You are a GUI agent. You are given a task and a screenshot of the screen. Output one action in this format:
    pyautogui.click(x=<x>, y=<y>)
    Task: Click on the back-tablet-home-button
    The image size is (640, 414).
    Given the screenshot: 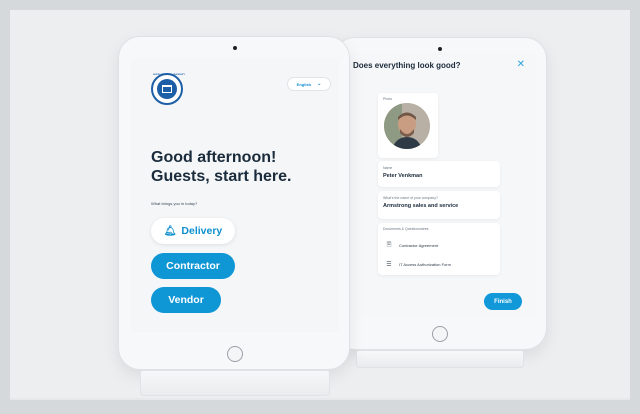 What is the action you would take?
    pyautogui.click(x=440, y=334)
    